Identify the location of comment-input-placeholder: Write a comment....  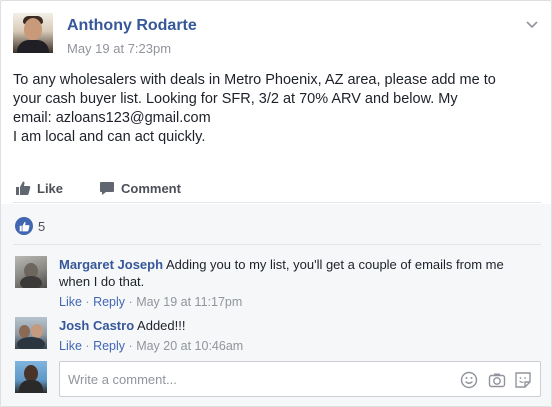
(122, 379).